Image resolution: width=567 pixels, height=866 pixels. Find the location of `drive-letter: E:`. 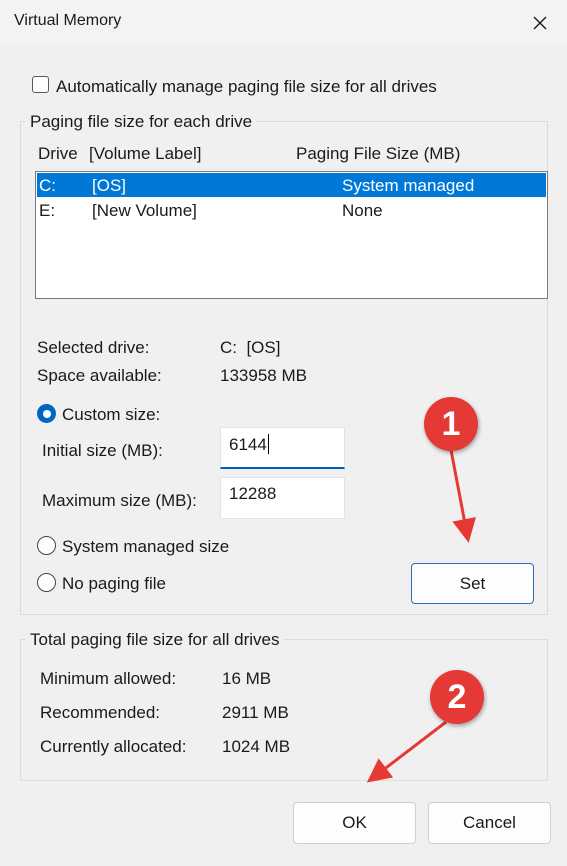

drive-letter: E: is located at coordinates (47, 210).